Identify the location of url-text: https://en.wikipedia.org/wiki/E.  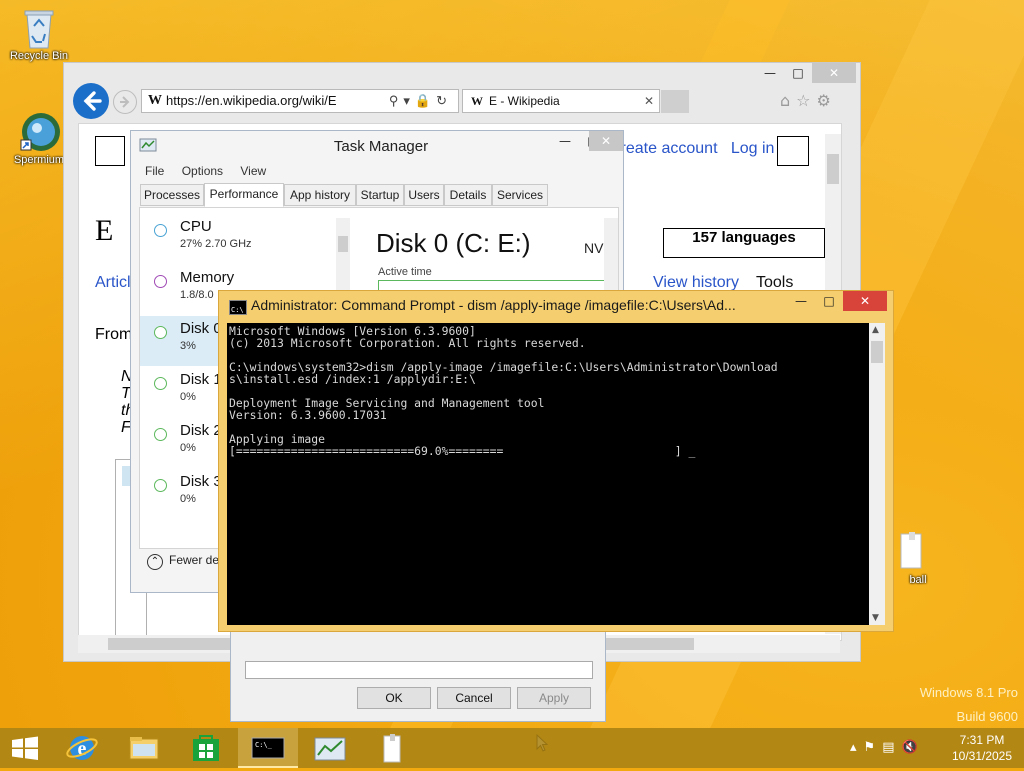
(251, 100).